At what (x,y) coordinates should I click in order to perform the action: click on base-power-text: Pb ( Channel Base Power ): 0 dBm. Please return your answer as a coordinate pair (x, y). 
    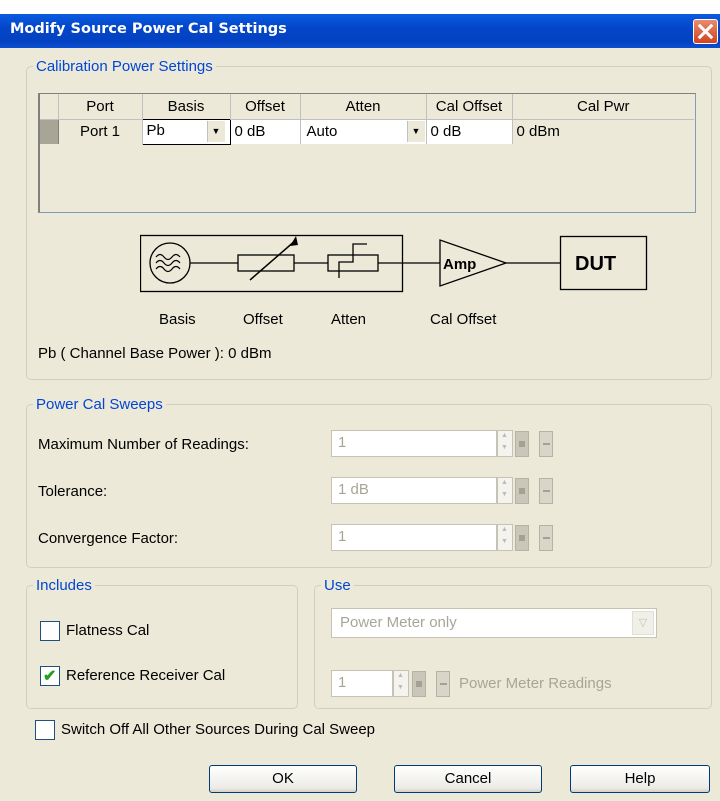
    Looking at the image, I should click on (155, 353).